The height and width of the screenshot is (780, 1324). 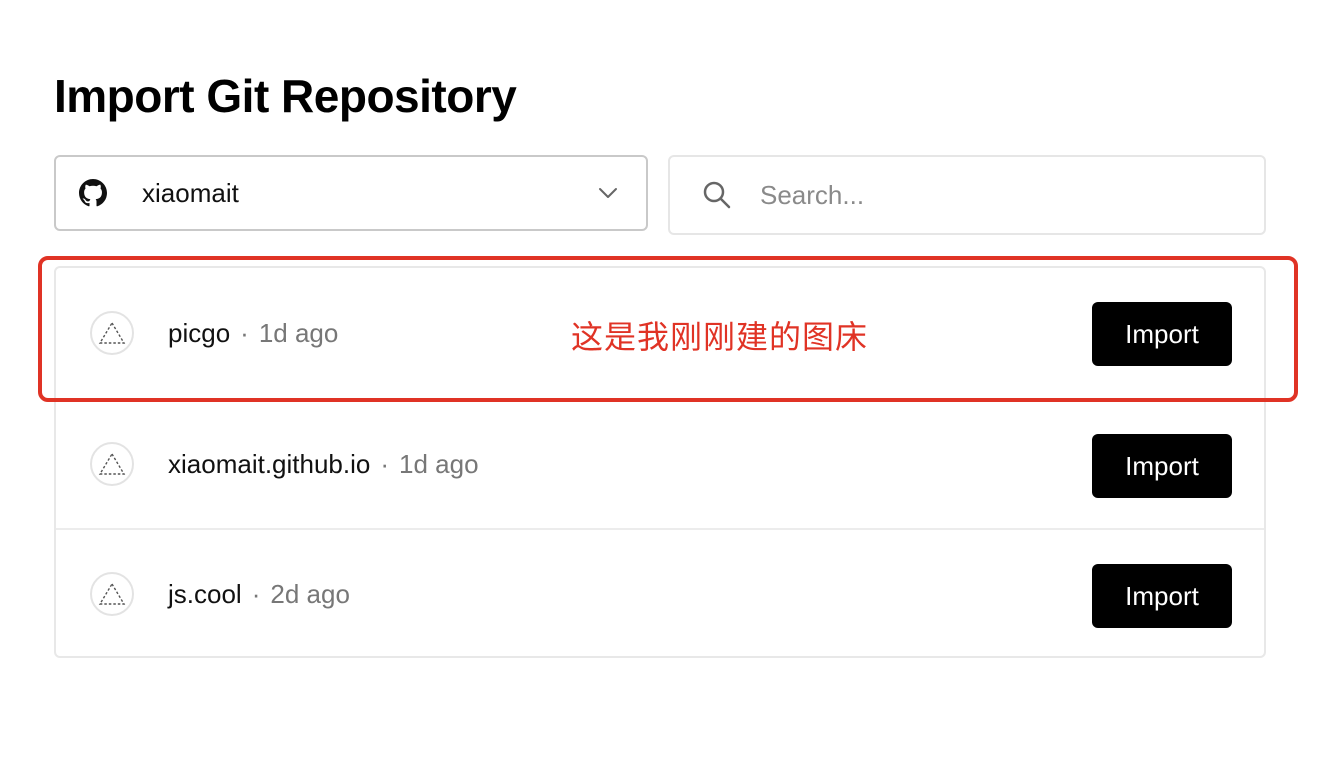 I want to click on repository-name: xiaomait.github.io, so click(x=269, y=463).